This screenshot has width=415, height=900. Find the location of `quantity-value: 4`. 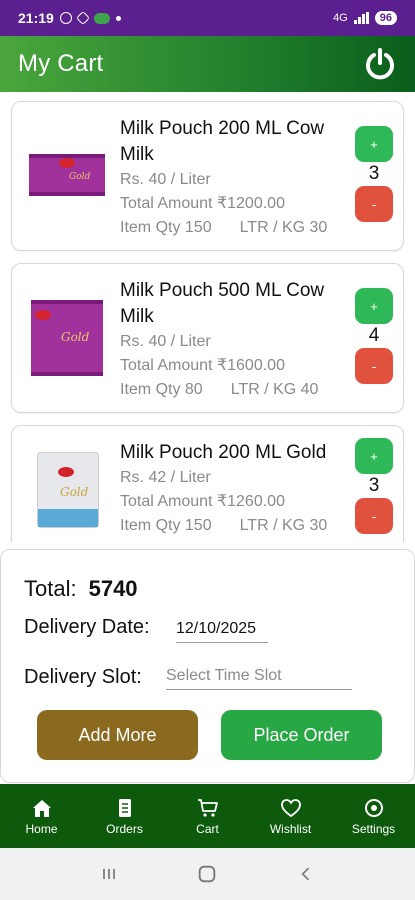

quantity-value: 4 is located at coordinates (374, 335).